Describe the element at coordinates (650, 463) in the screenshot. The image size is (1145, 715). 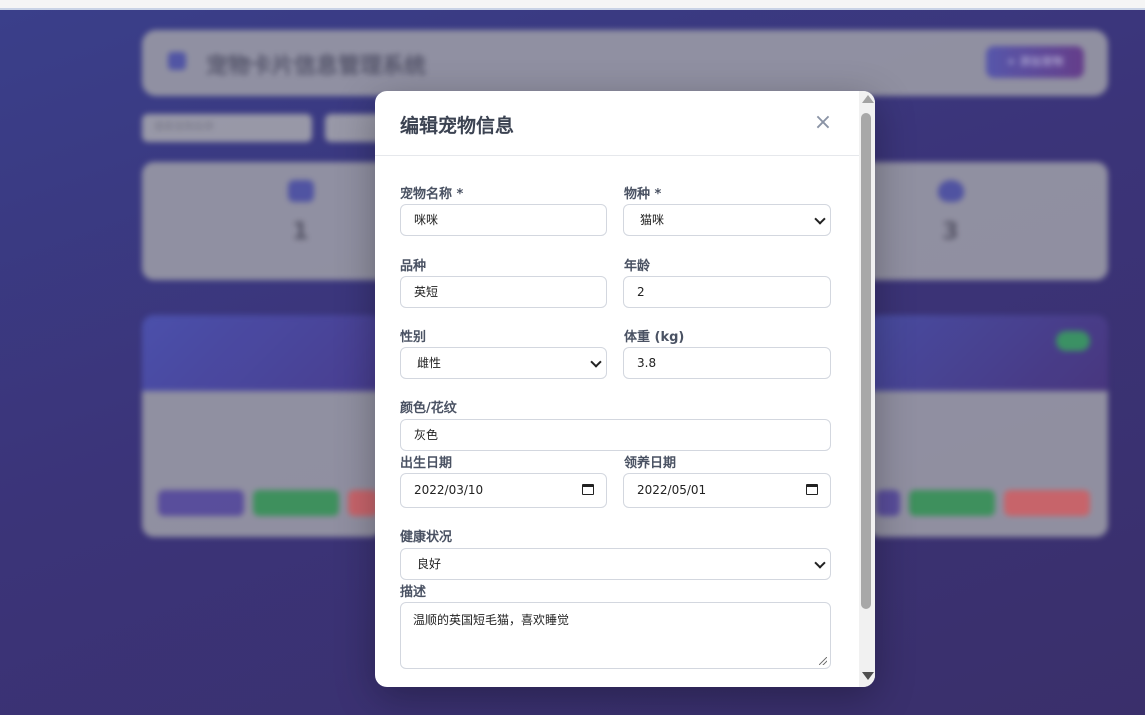
I see `adopt-date-label: 领养日期` at that location.